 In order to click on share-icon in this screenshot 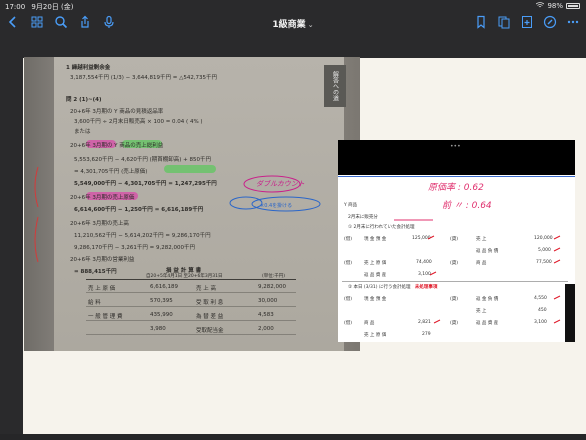, I will do `click(85, 22)`.